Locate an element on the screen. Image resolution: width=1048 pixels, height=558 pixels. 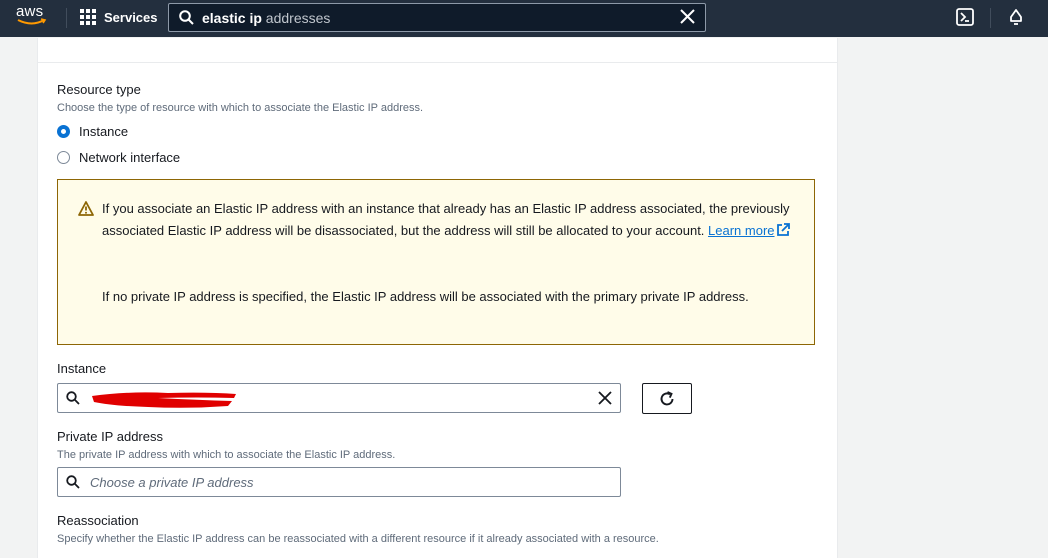
refresh-icon is located at coordinates (667, 398).